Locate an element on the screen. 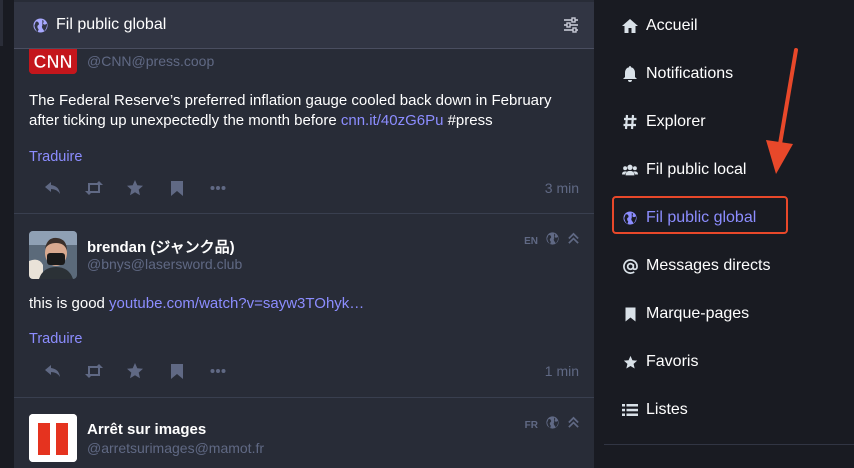 The width and height of the screenshot is (854, 468). nav-label: Notifications is located at coordinates (690, 73).